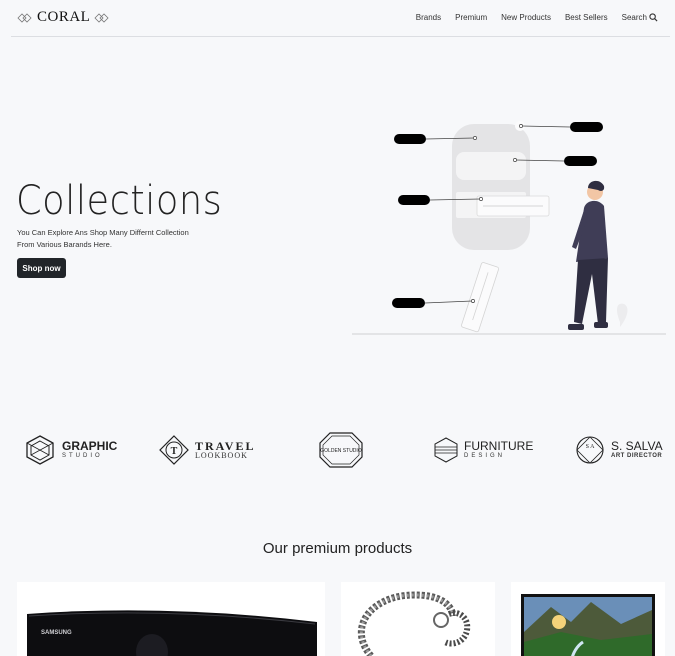  I want to click on shop-now-button: Shop now, so click(41, 268).